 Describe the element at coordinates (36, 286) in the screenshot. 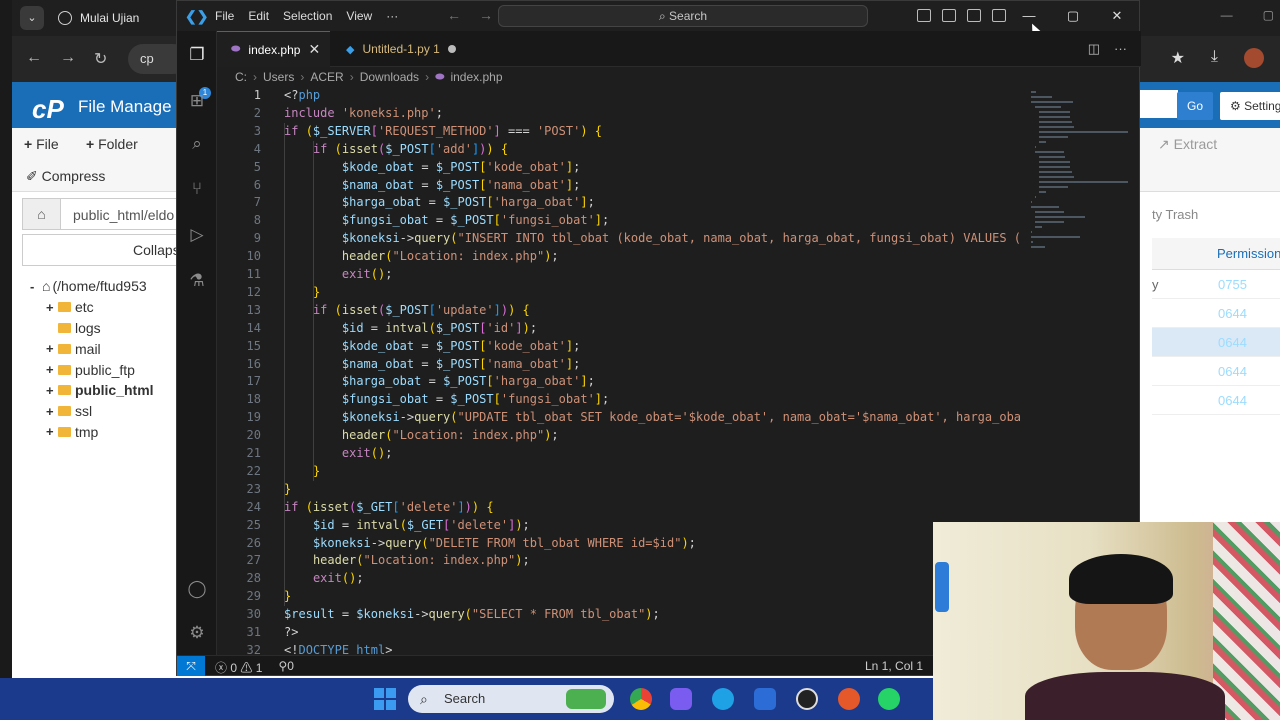

I see `collapse-icon: -` at that location.